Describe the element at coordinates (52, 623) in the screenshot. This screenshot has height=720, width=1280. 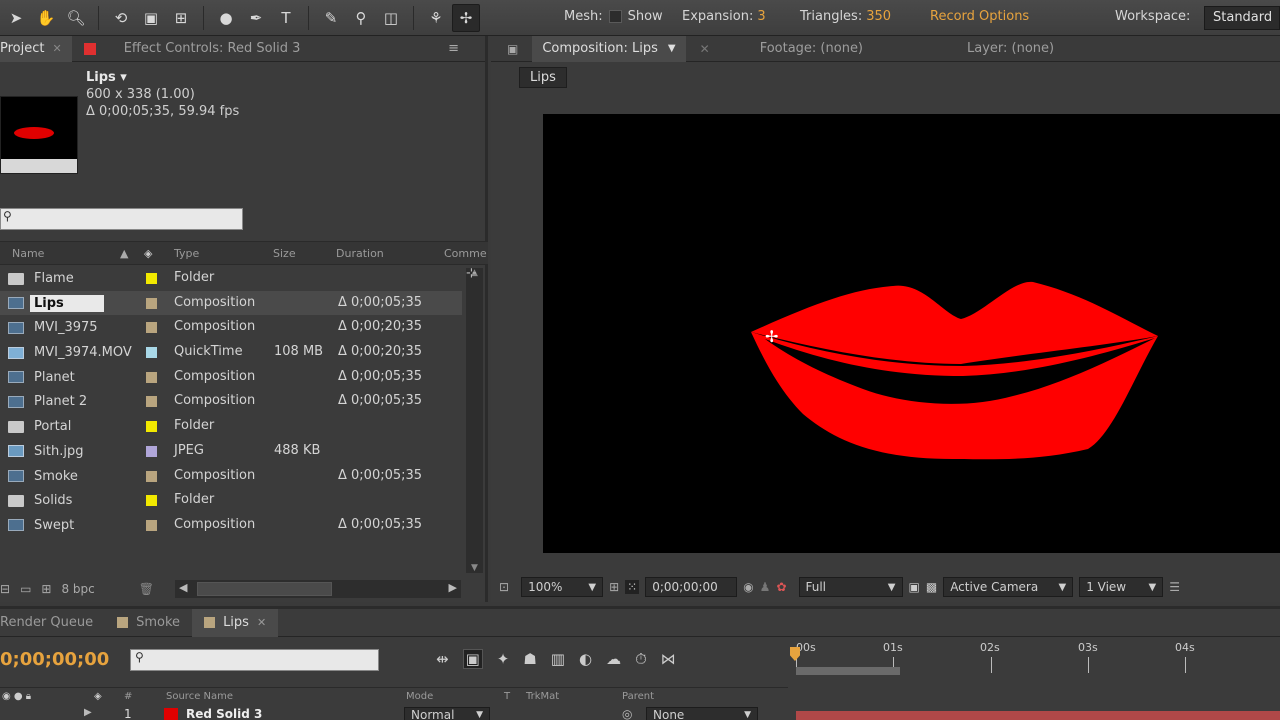
I see `tab-render-queue: Render Queue` at that location.